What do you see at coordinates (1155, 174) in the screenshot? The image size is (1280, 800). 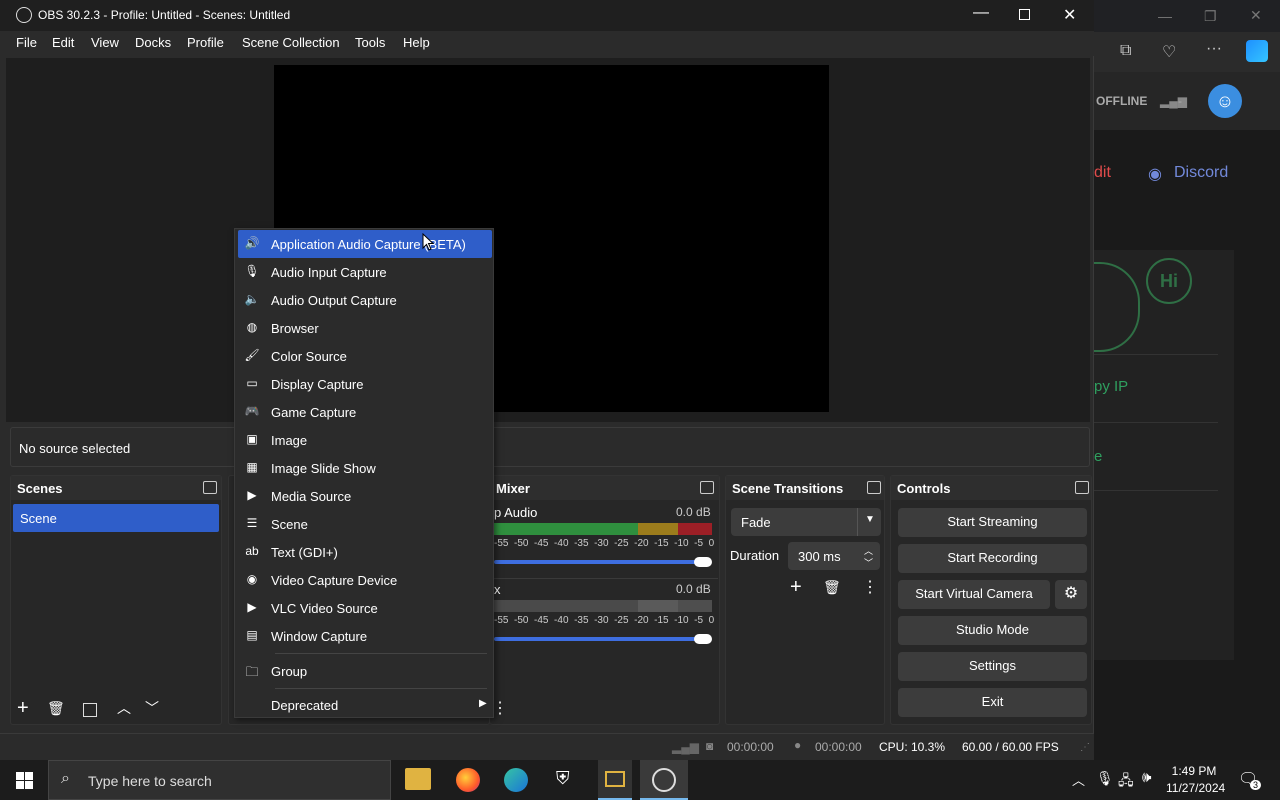 I see `discord-icon: ◉` at bounding box center [1155, 174].